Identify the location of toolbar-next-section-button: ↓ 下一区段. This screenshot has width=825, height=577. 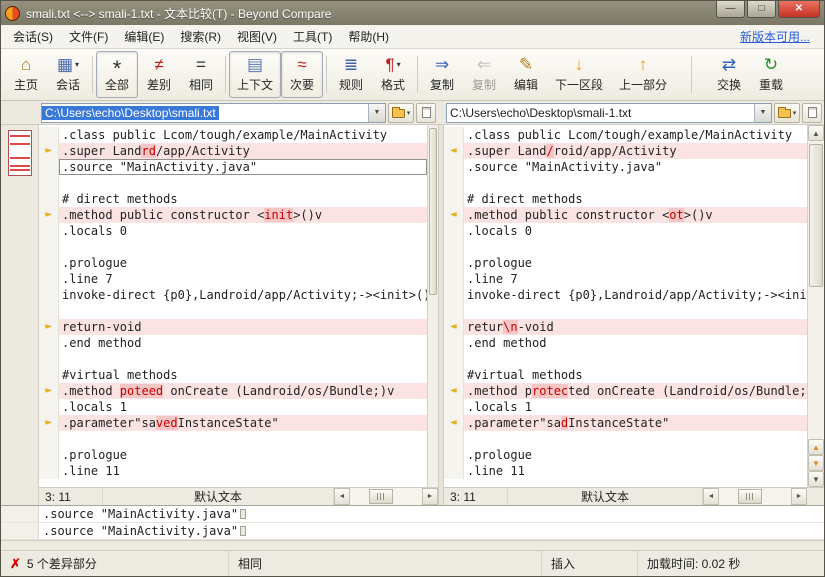
(579, 74).